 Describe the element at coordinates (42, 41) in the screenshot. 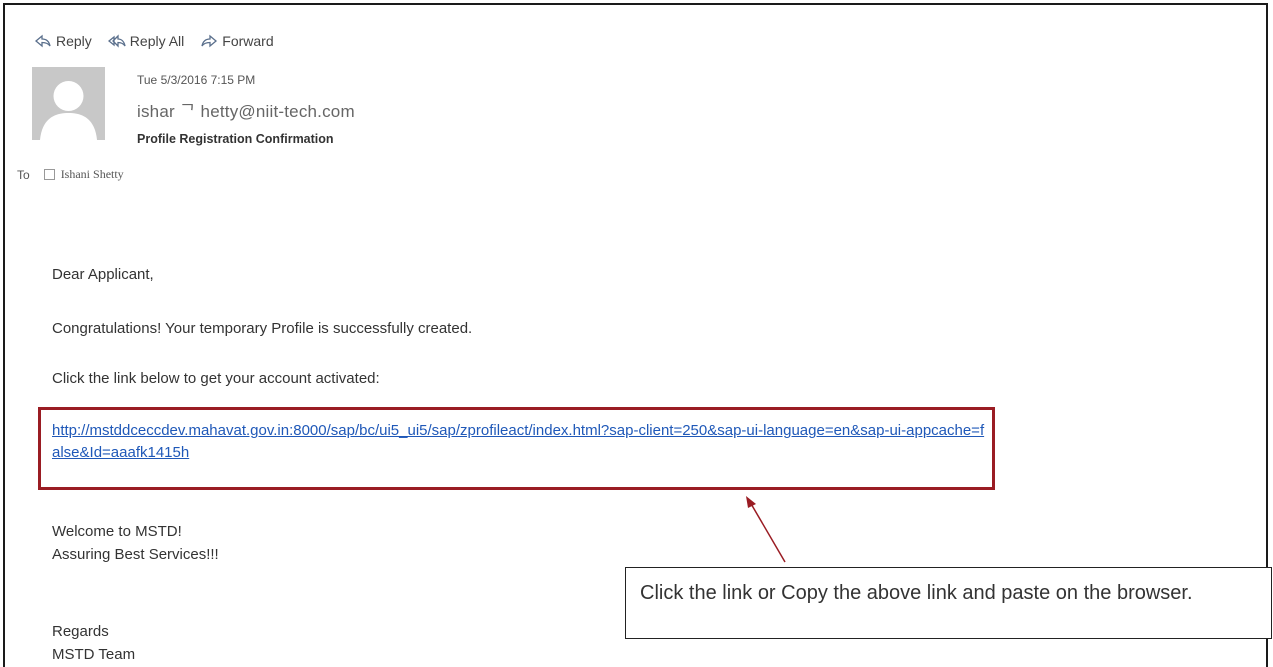

I see `reply-icon` at that location.